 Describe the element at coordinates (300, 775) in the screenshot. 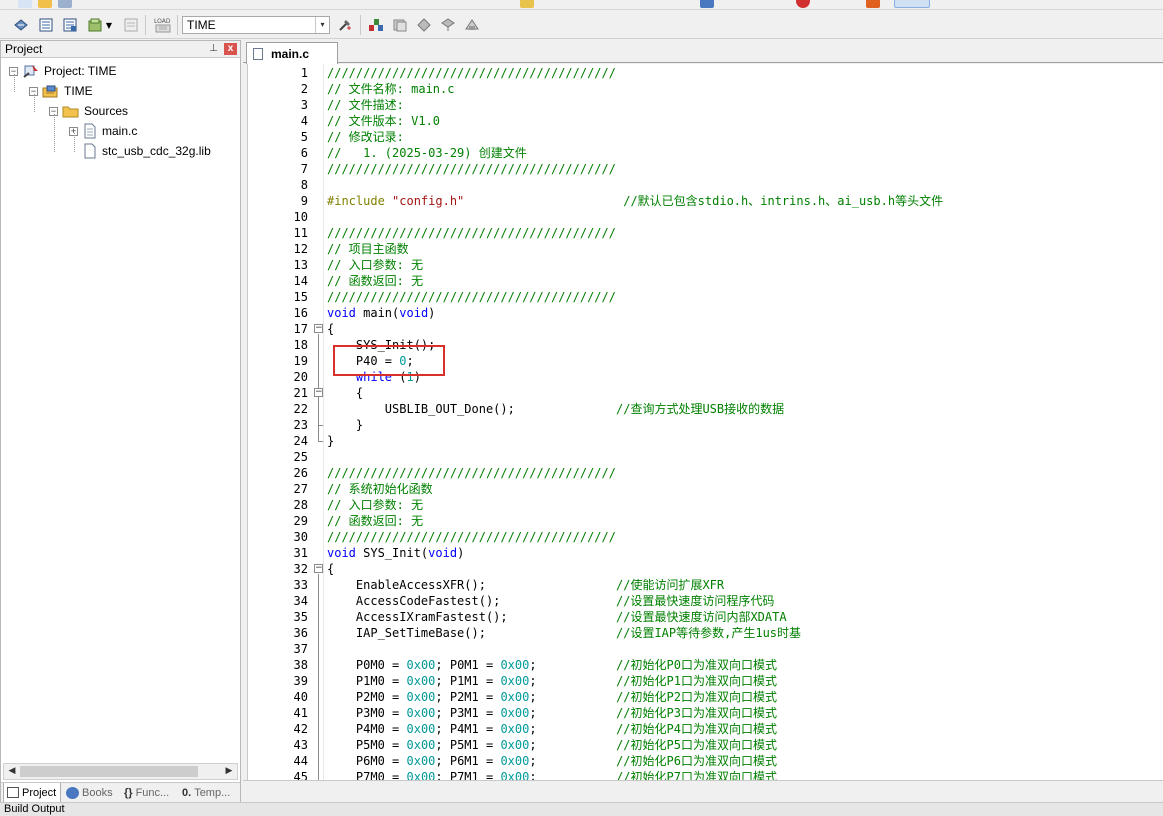

I see `line-number: 45` at that location.